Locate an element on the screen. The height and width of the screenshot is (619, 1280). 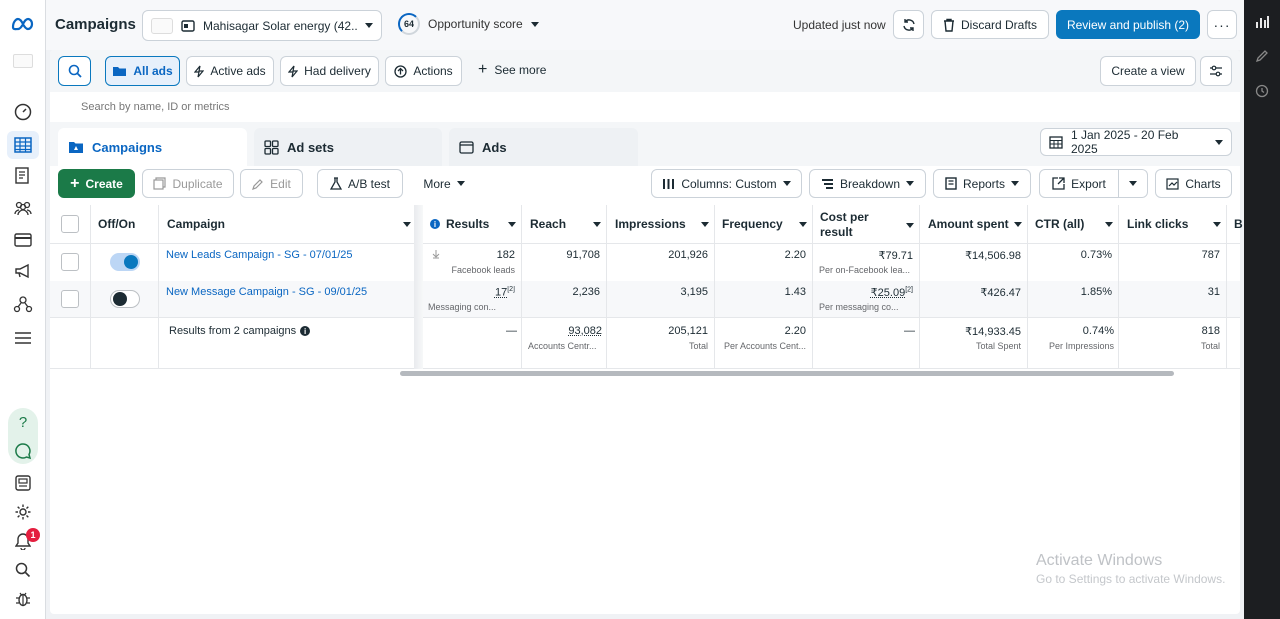
header-amount-label: Amount spent is located at coordinates (968, 224).